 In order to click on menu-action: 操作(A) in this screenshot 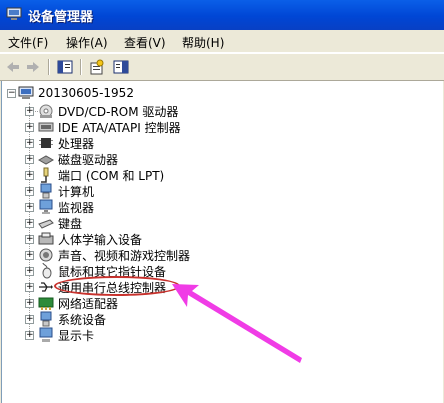, I will do `click(87, 42)`.